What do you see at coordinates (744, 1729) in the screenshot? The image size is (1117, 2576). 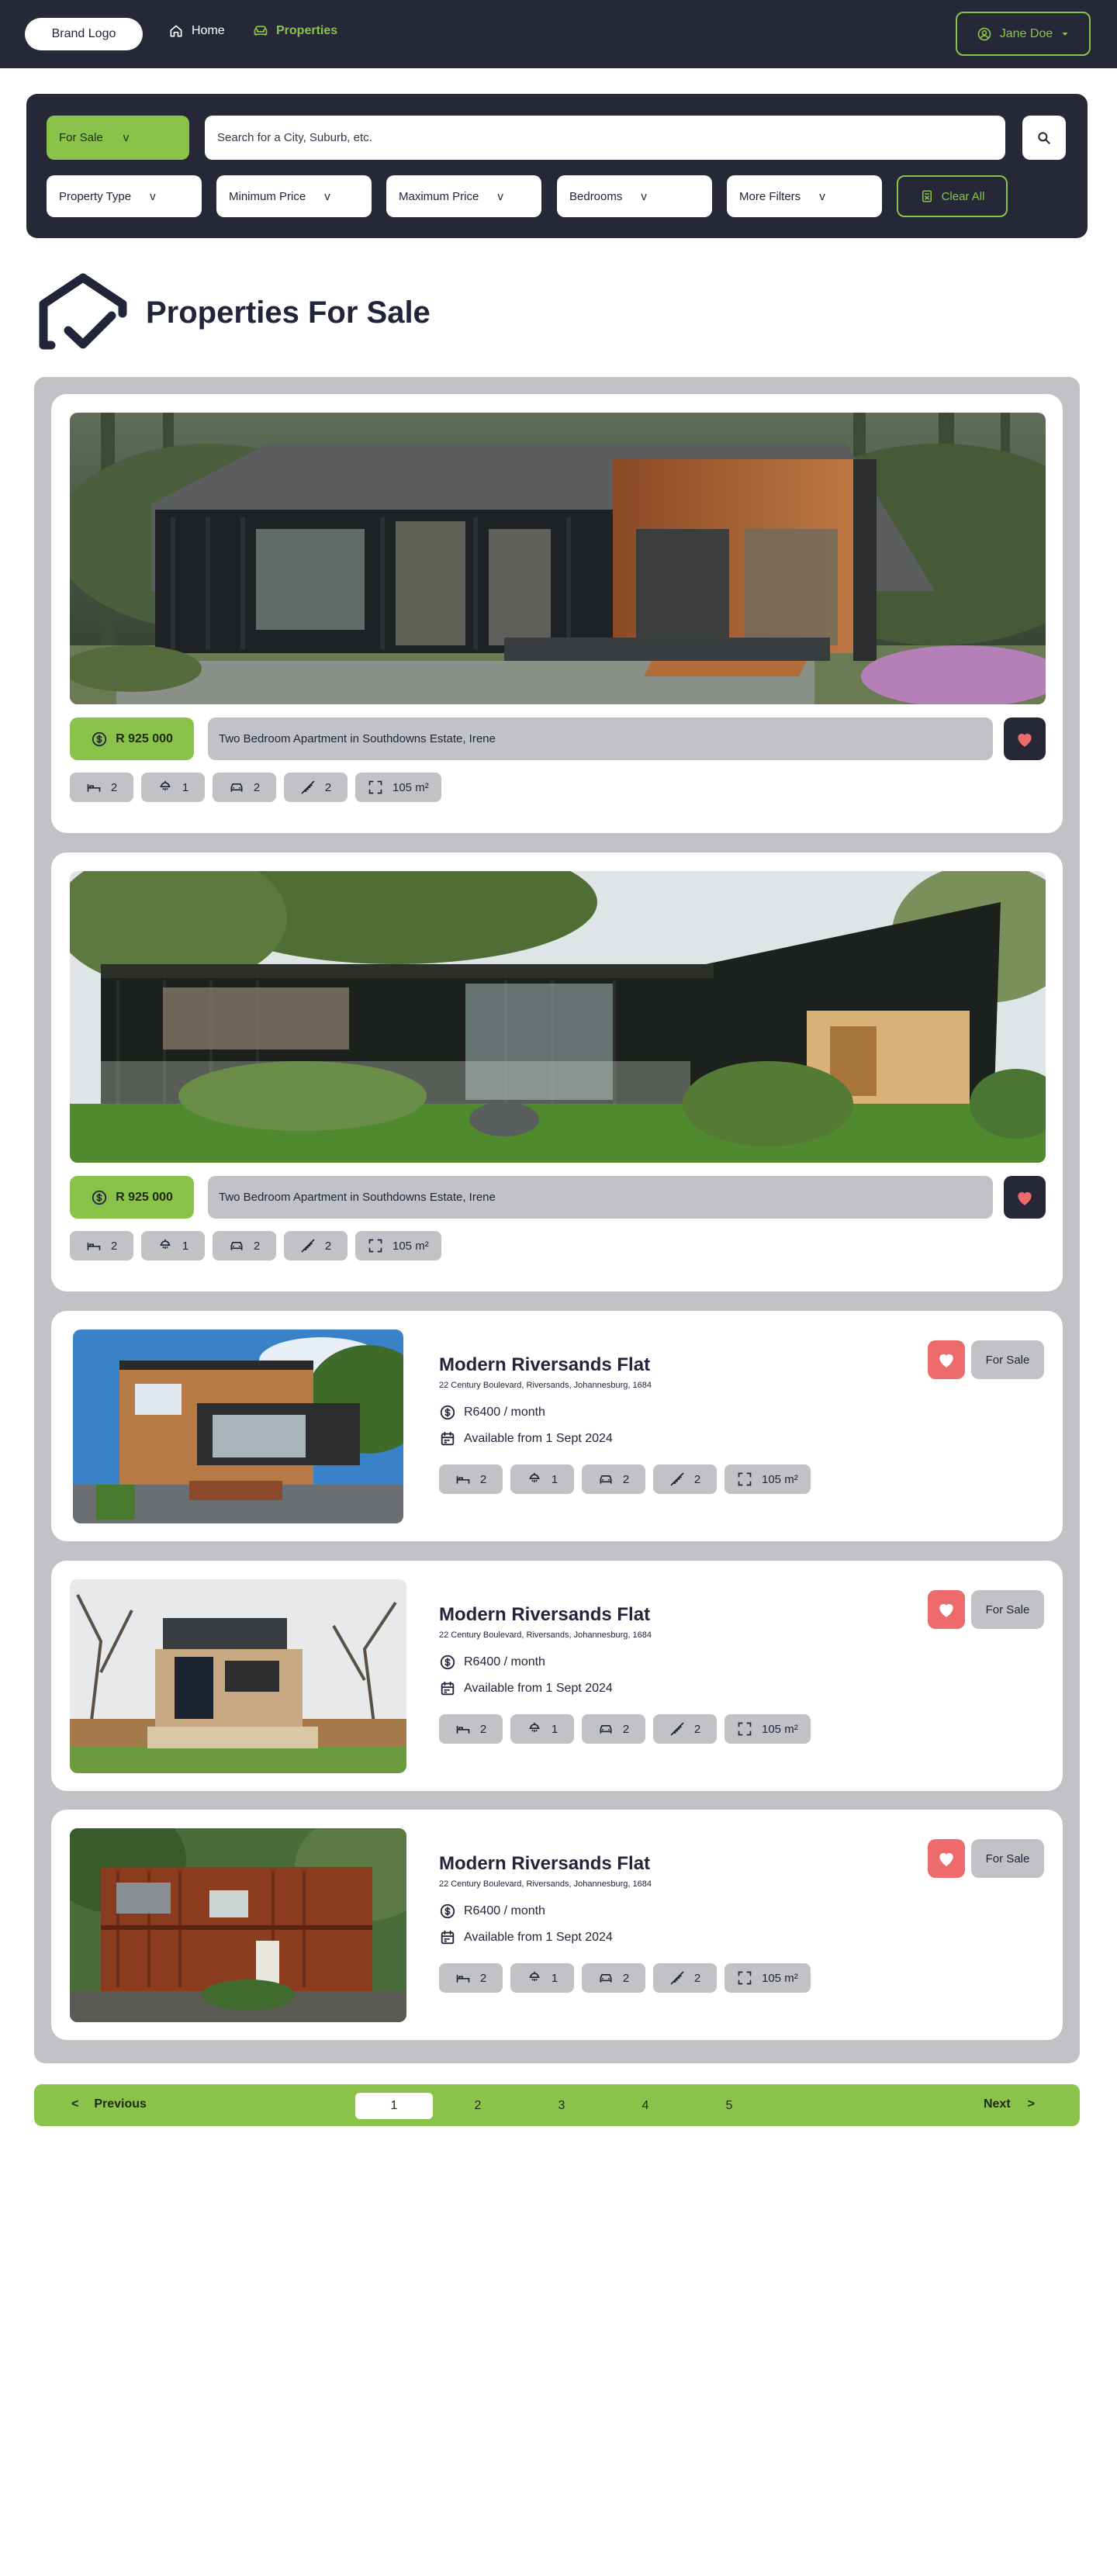 I see `size-icon` at bounding box center [744, 1729].